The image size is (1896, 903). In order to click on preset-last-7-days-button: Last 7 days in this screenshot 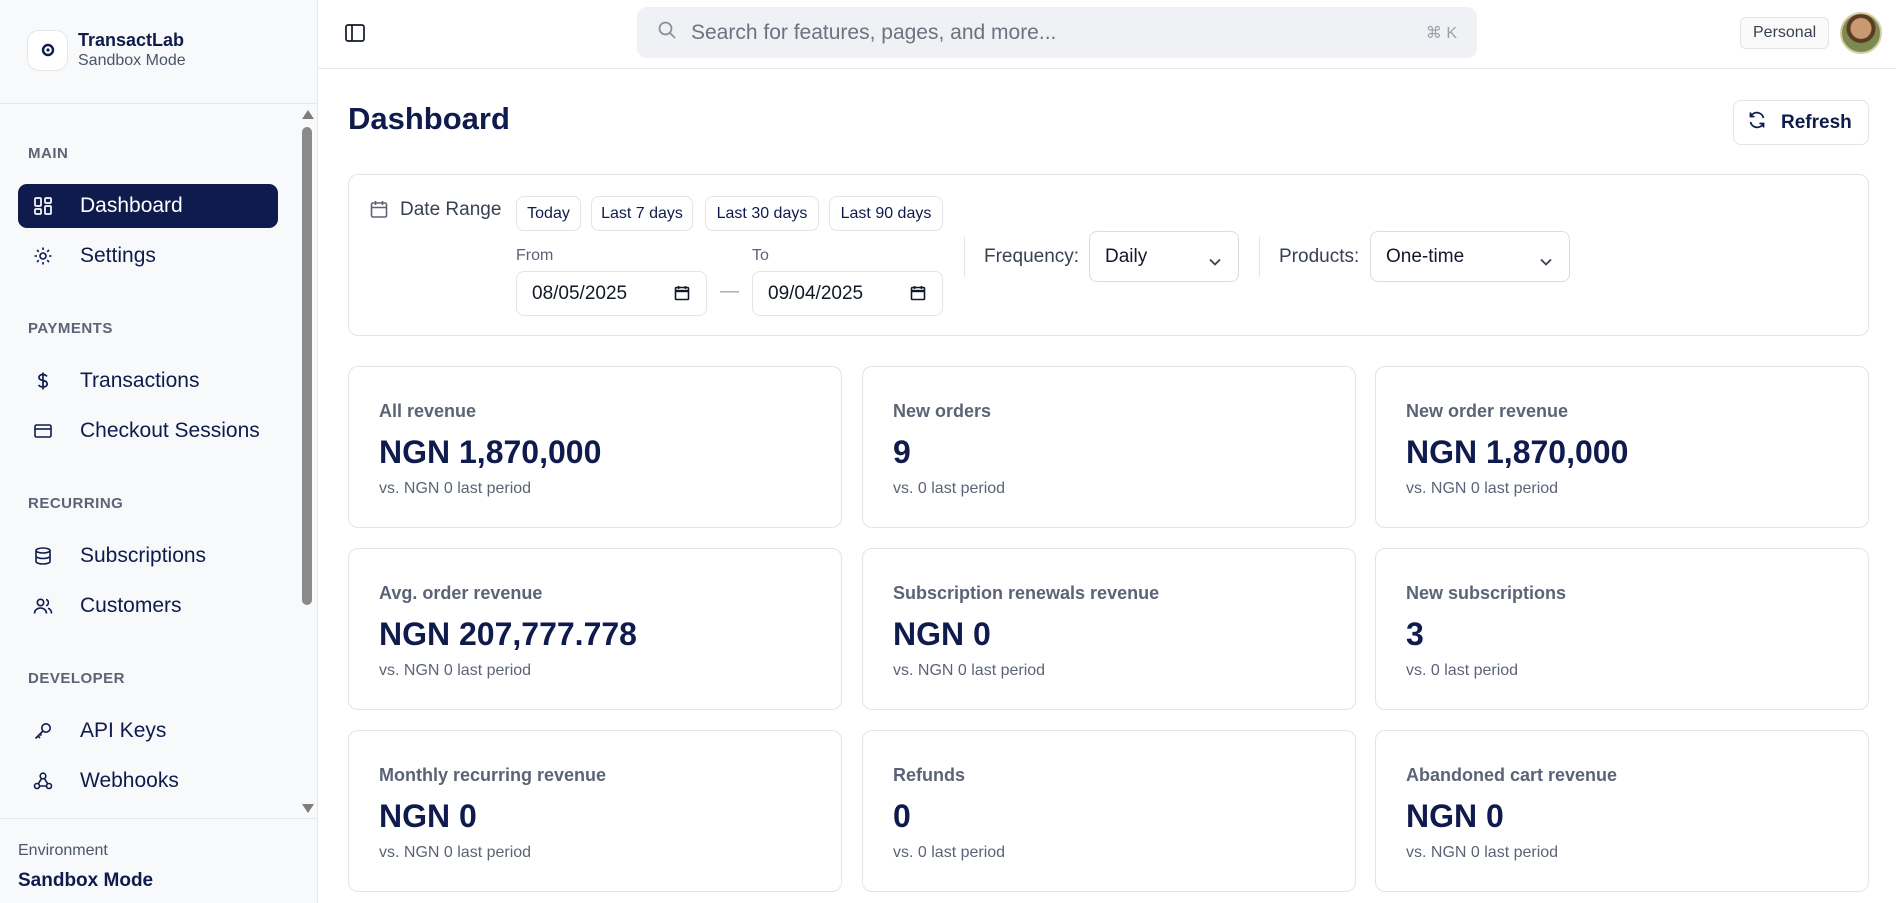, I will do `click(642, 213)`.